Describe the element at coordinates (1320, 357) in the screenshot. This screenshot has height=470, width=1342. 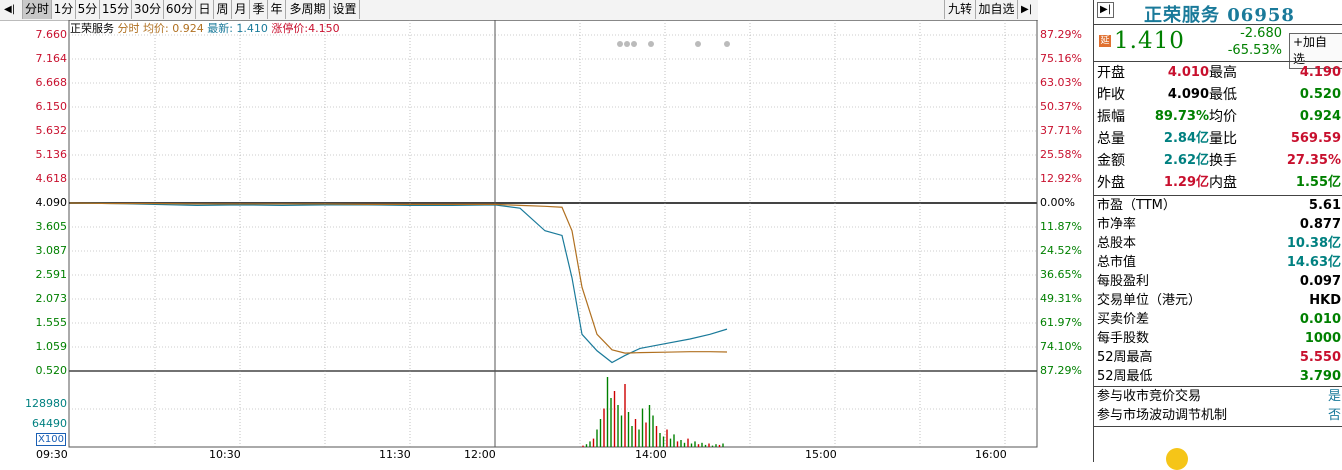
I see `fundamental-value: 5.550` at that location.